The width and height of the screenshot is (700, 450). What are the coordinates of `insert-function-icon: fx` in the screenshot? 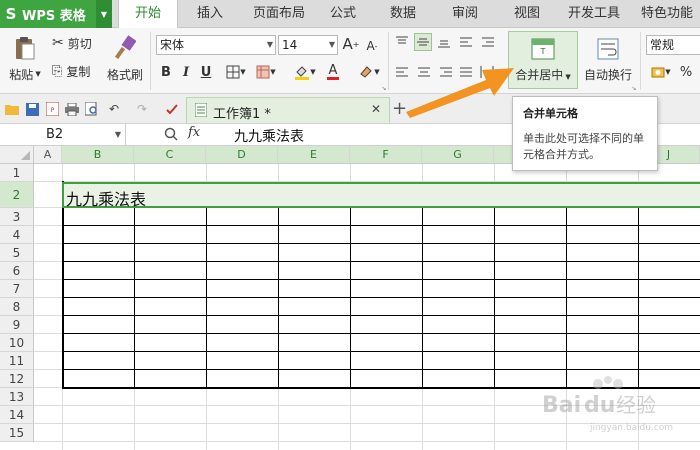 It's located at (194, 132).